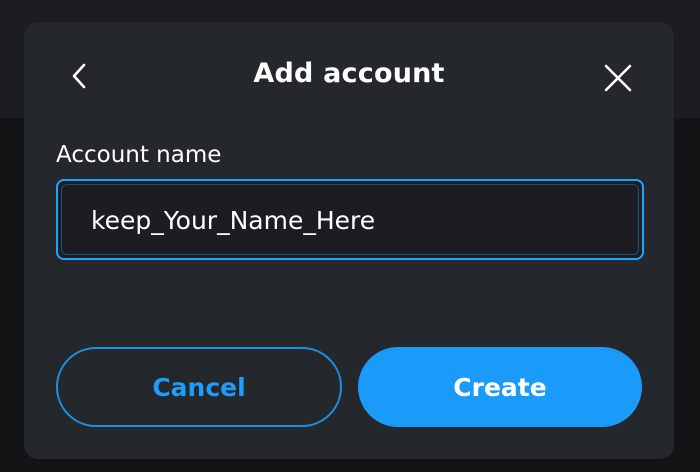 Image resolution: width=700 pixels, height=472 pixels. I want to click on account-name-field, so click(350, 219).